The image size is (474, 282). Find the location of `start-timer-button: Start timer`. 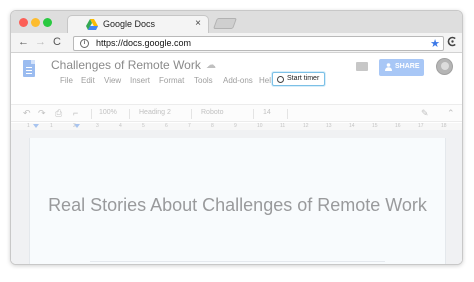

start-timer-button: Start timer is located at coordinates (298, 79).